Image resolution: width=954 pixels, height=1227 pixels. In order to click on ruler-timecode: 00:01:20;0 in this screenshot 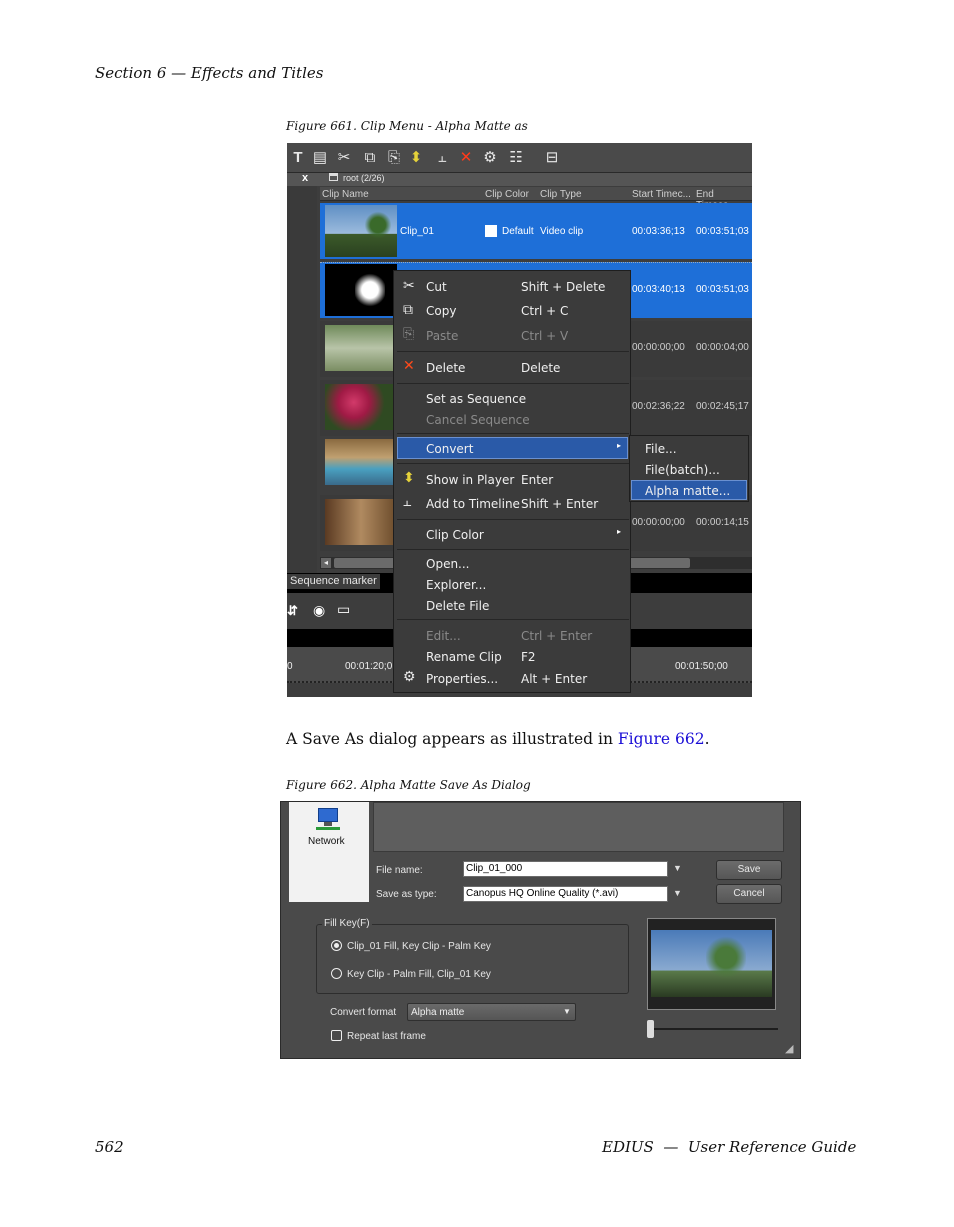, I will do `click(369, 666)`.